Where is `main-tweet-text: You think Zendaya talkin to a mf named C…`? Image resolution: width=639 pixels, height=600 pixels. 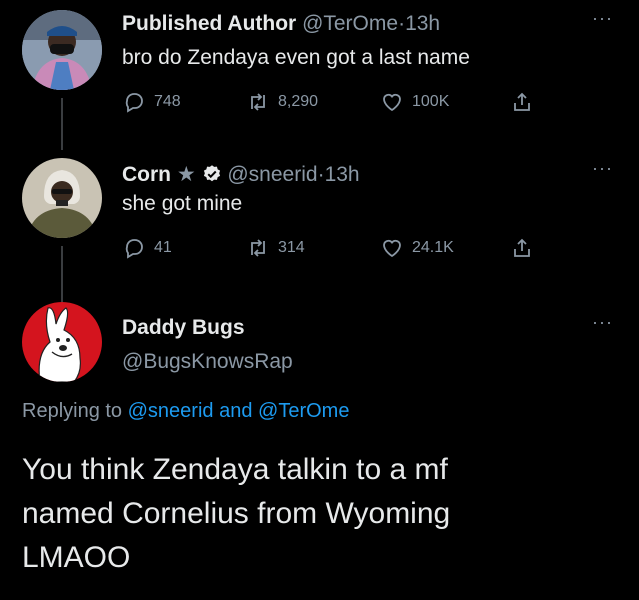
main-tweet-text: You think Zendaya talkin to a mf named C… is located at coordinates (236, 513).